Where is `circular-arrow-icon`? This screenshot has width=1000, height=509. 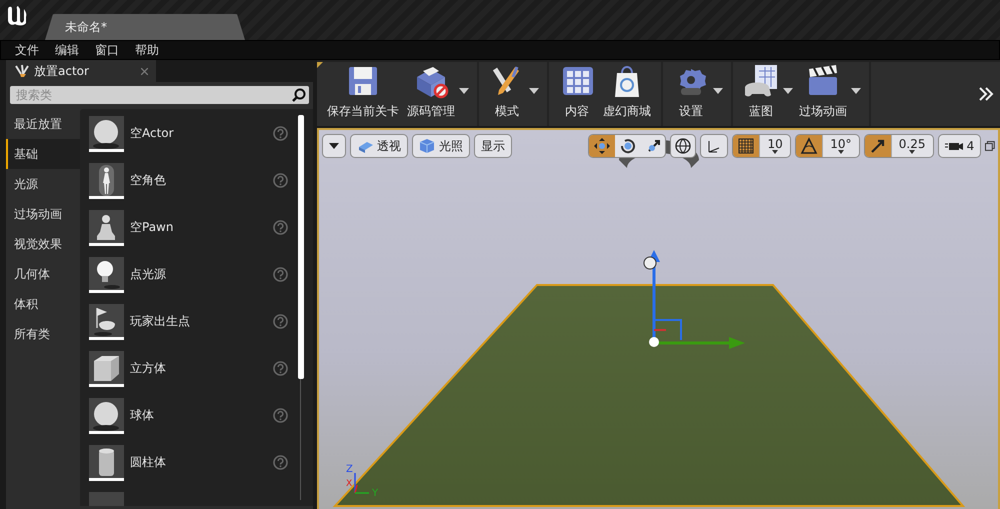
circular-arrow-icon is located at coordinates (628, 146).